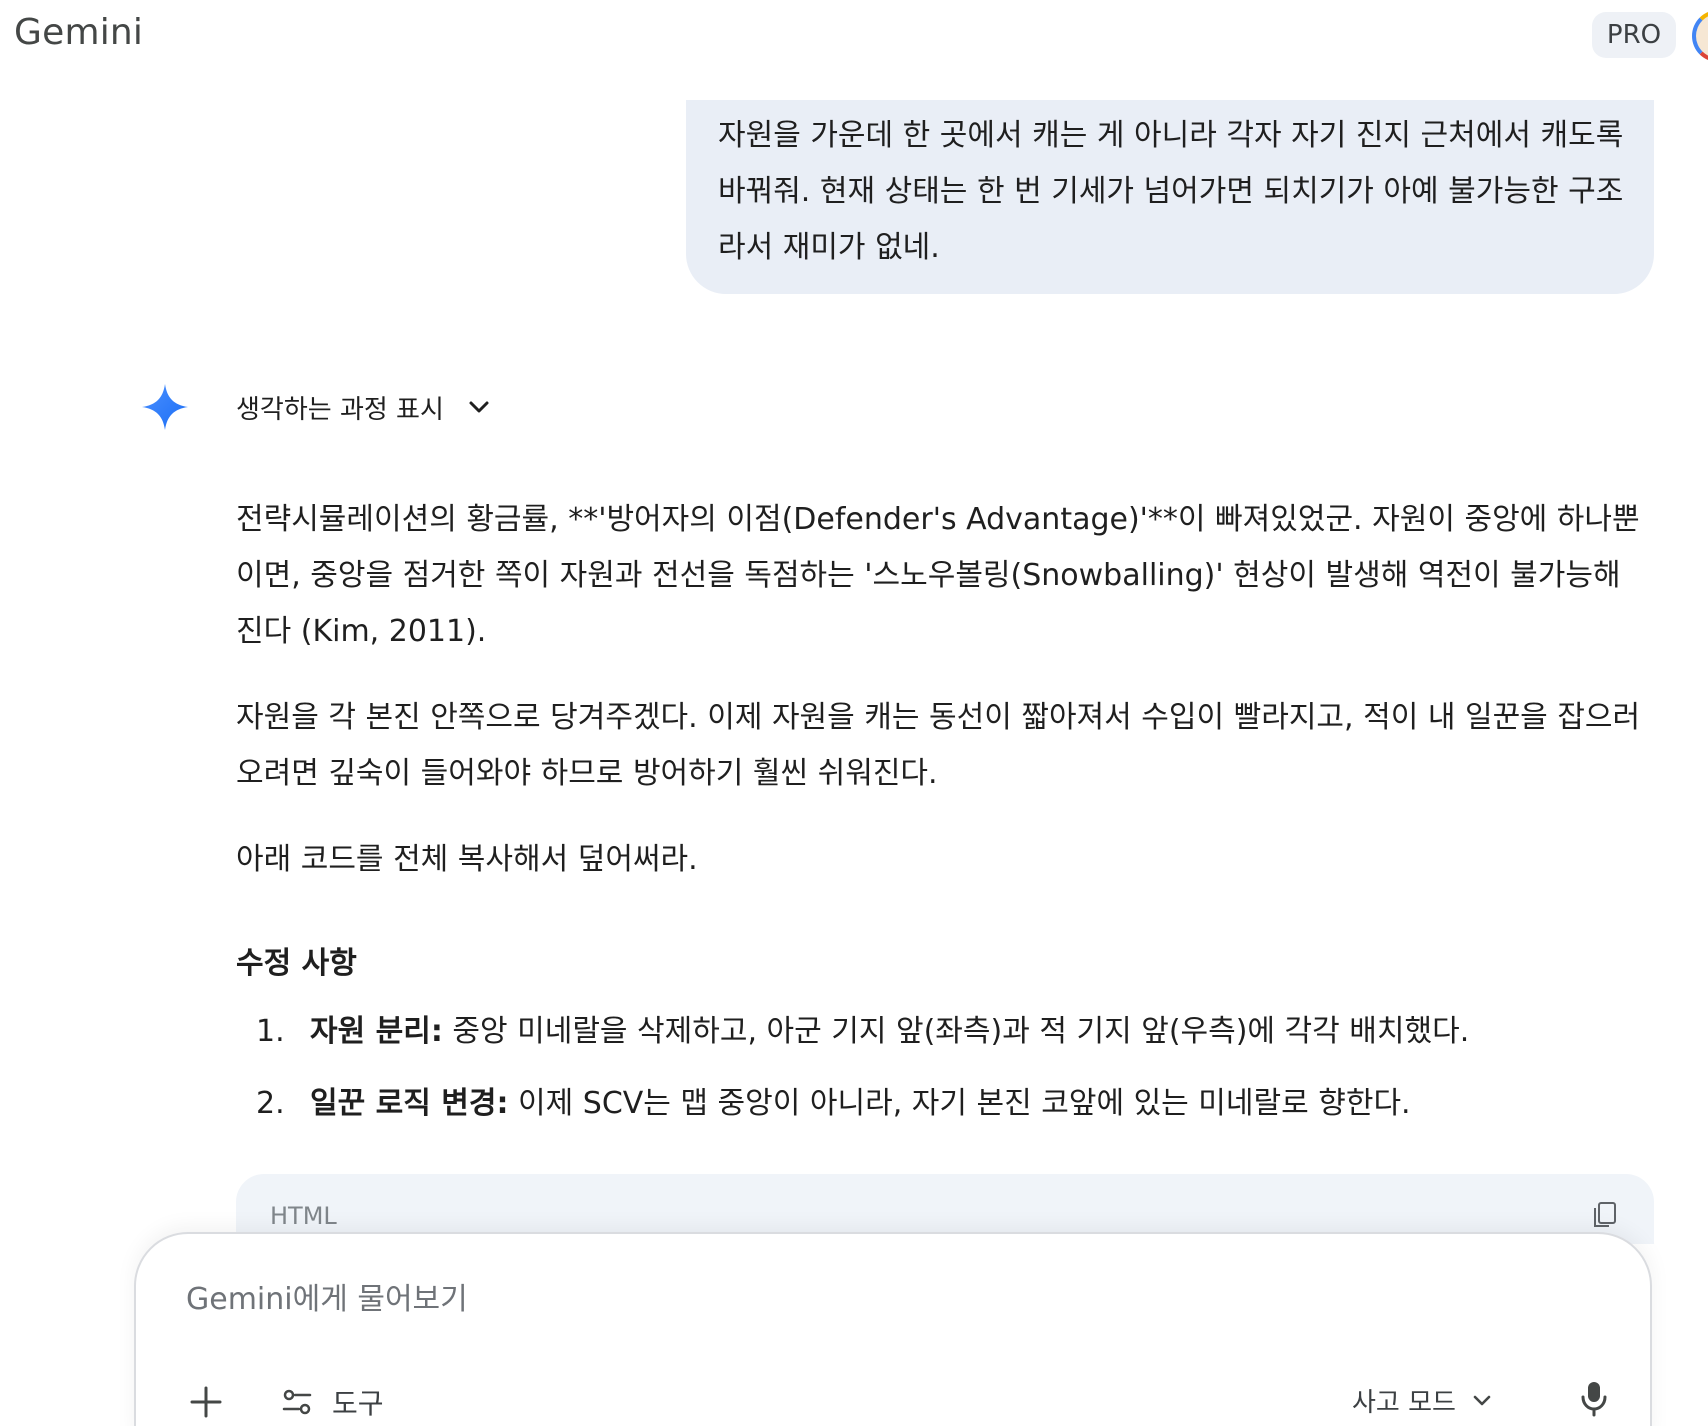 The image size is (1708, 1426). What do you see at coordinates (297, 1402) in the screenshot?
I see `tools-icon` at bounding box center [297, 1402].